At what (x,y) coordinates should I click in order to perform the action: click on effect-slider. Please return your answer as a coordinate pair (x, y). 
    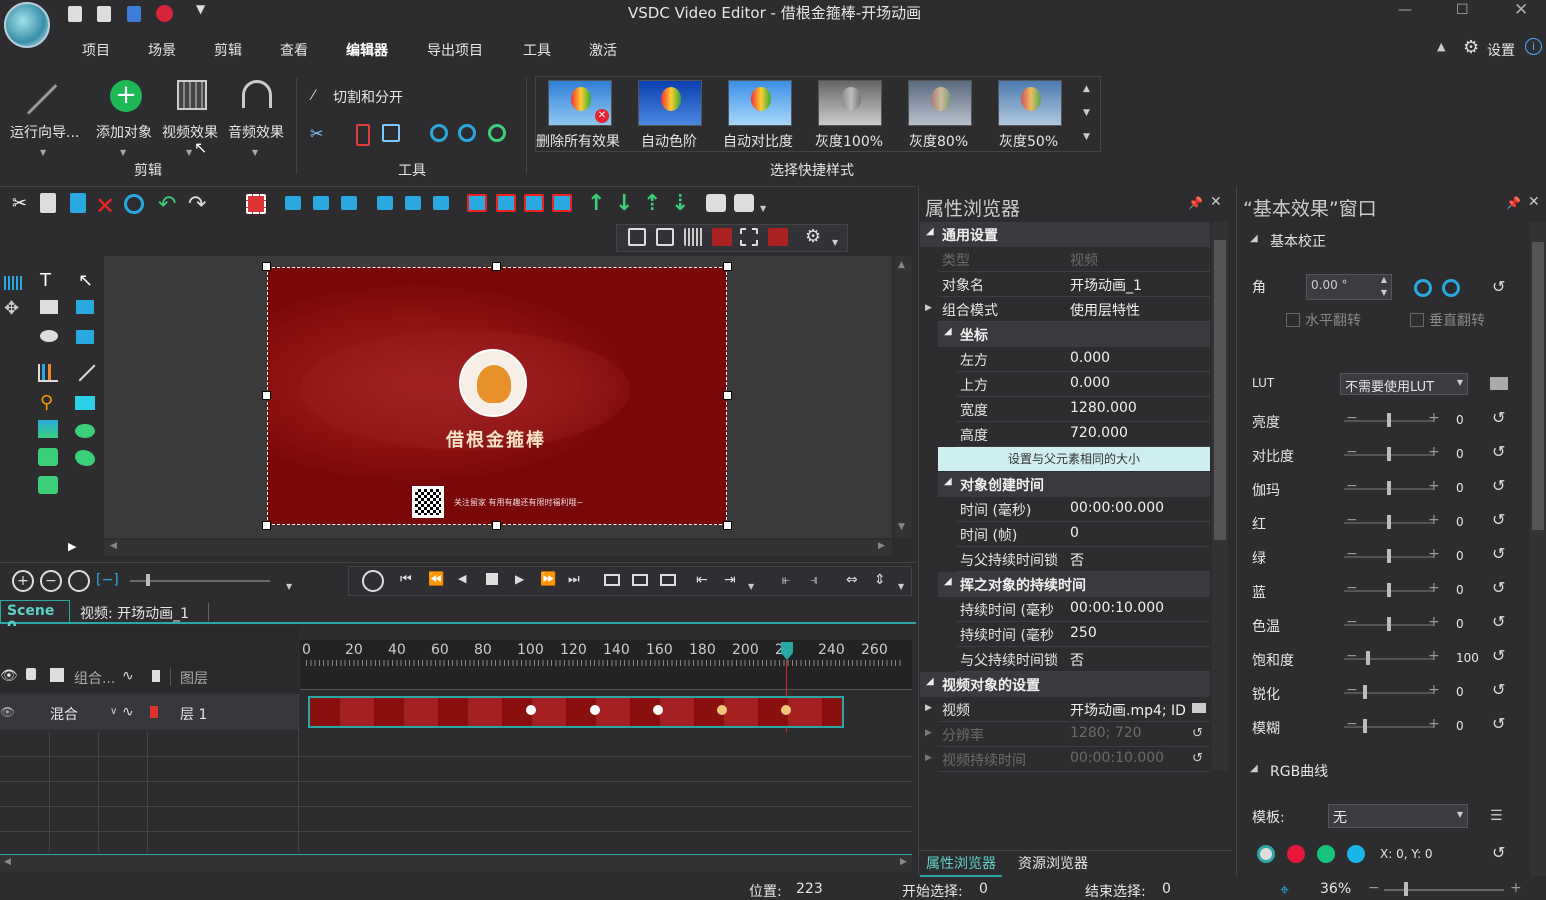
    Looking at the image, I should click on (1389, 659).